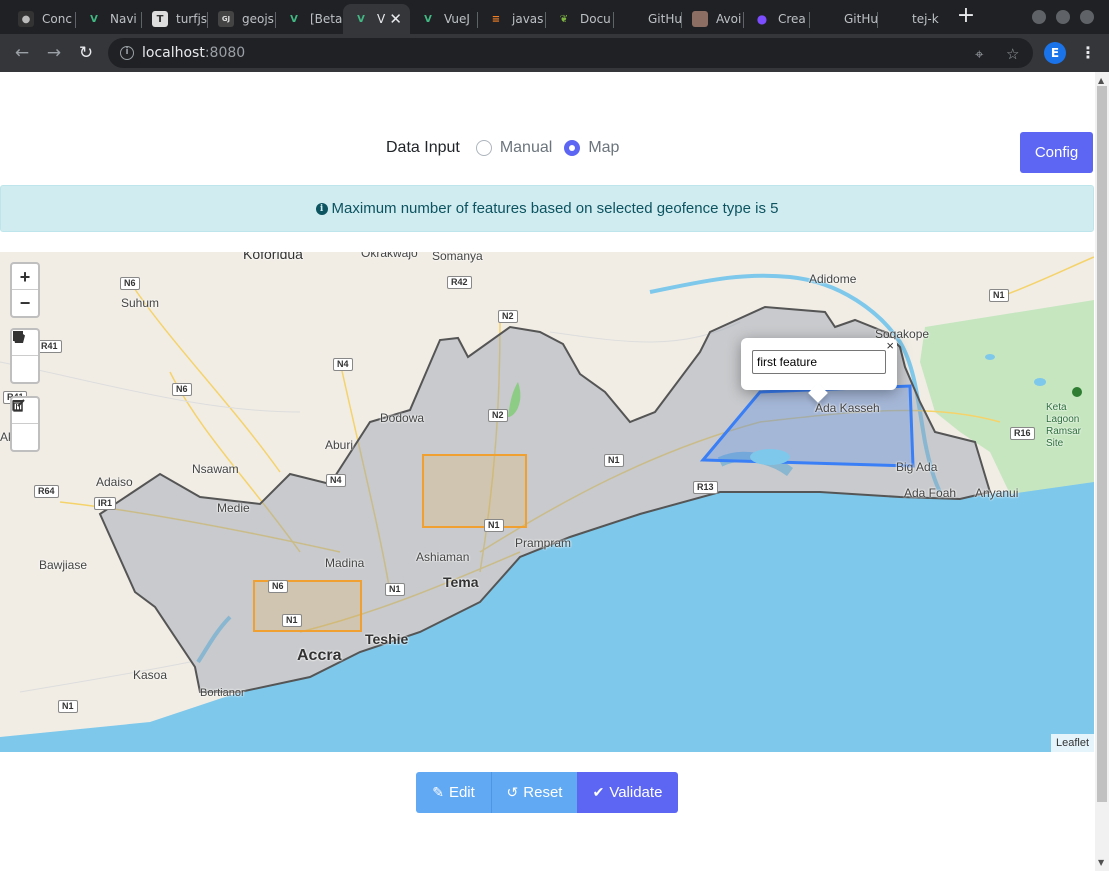  What do you see at coordinates (526, 148) in the screenshot?
I see `radio-manual-label: Manual` at bounding box center [526, 148].